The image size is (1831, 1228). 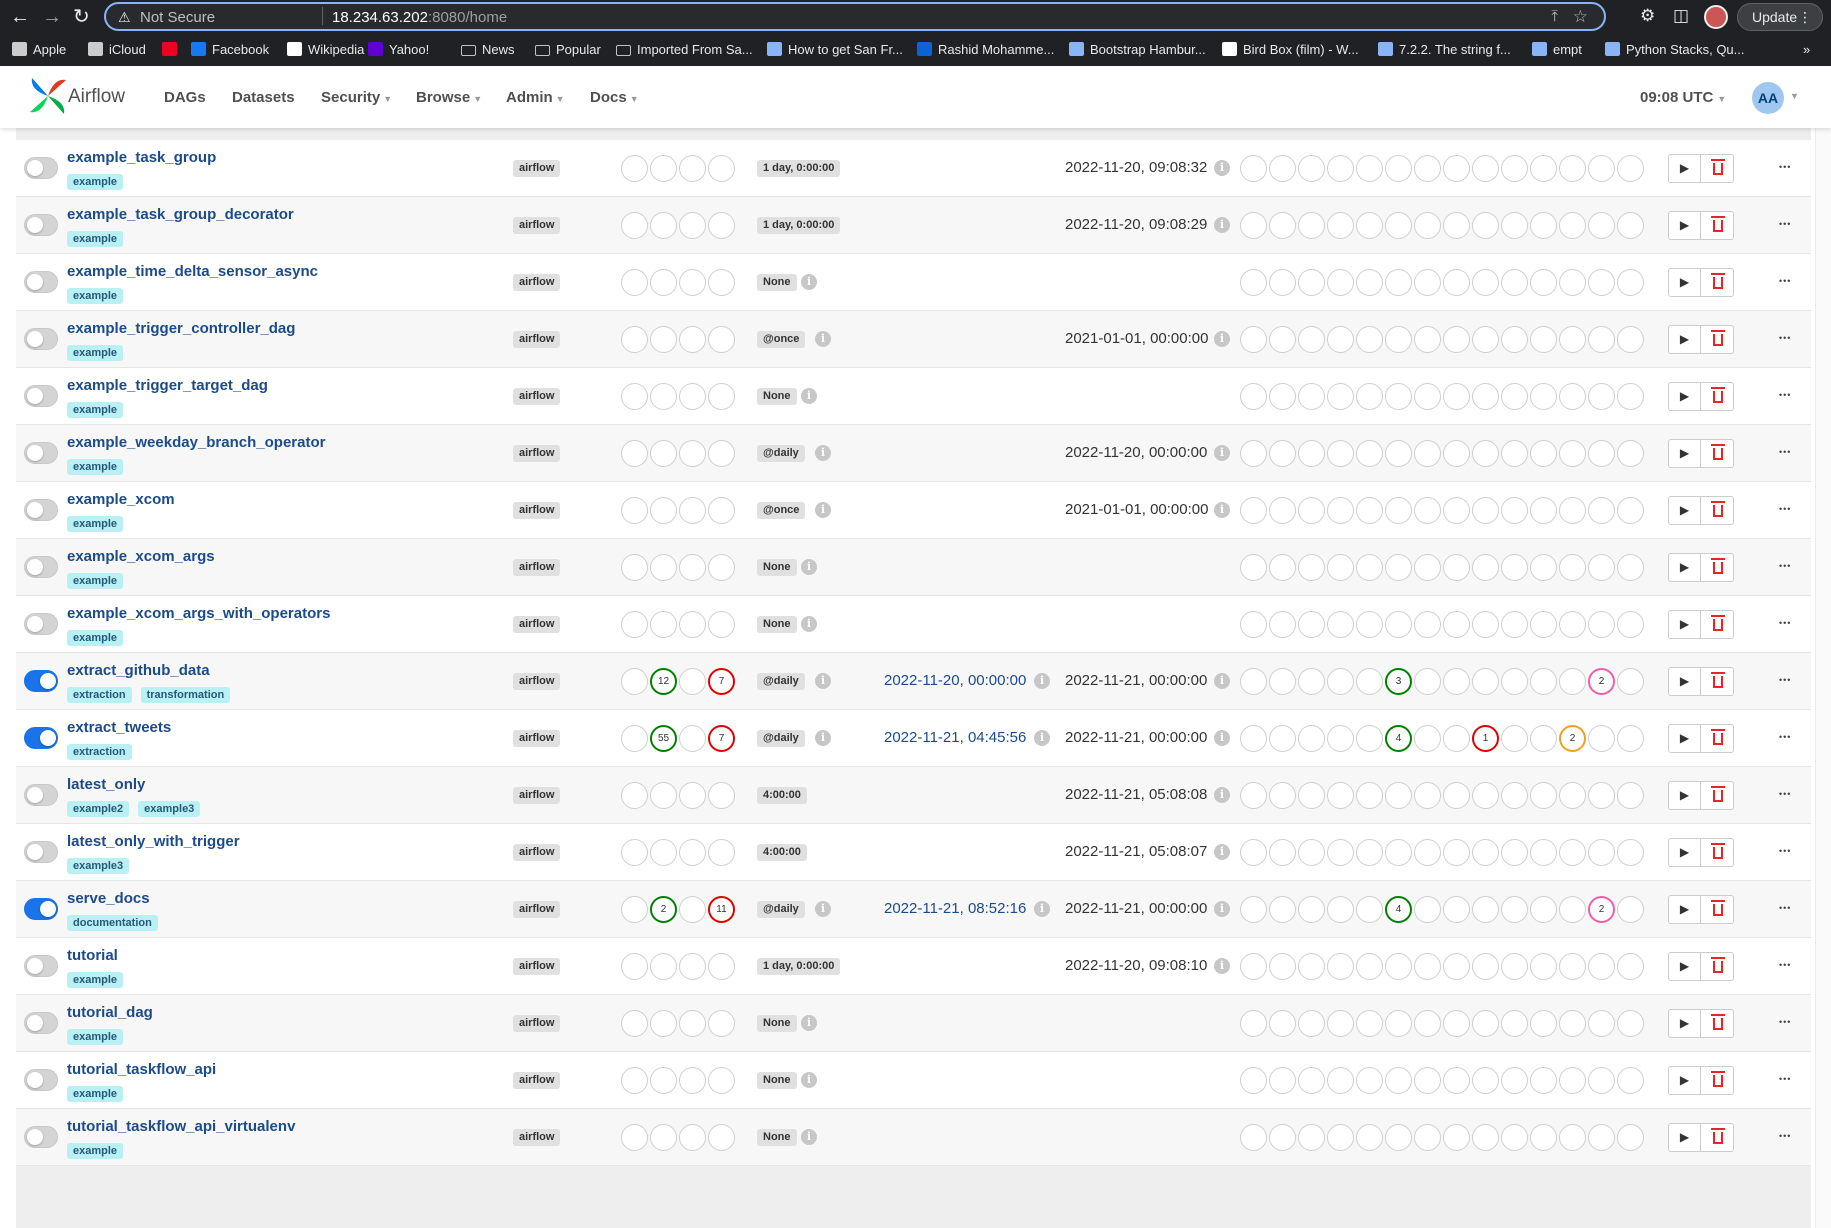 I want to click on bookmark-item, so click(x=172, y=49).